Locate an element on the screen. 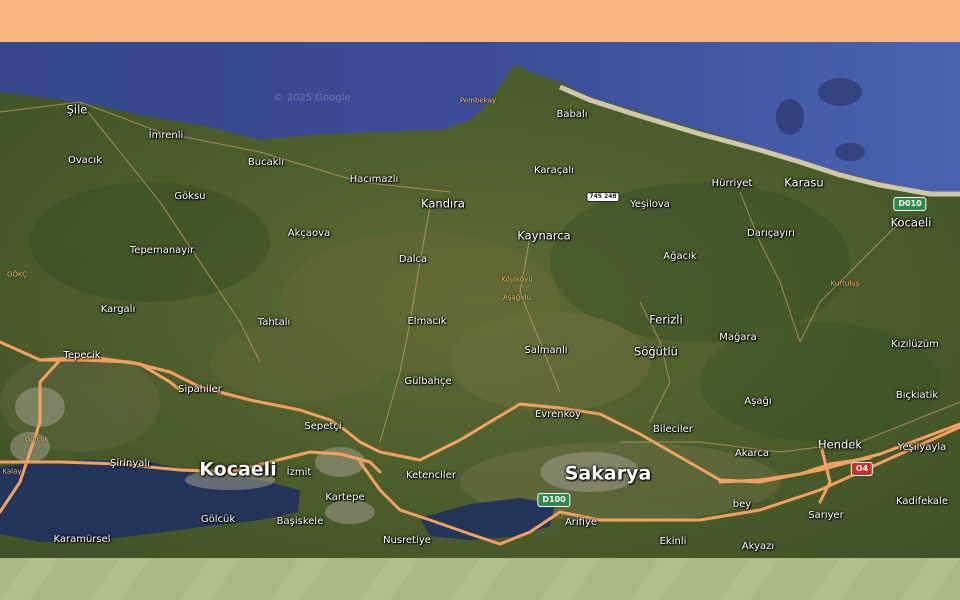  town-label: Tahtalı is located at coordinates (274, 323).